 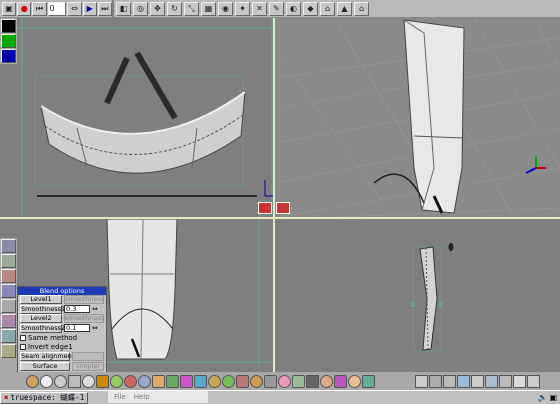 What do you see at coordinates (298, 381) in the screenshot?
I see `shape-n-icon` at bounding box center [298, 381].